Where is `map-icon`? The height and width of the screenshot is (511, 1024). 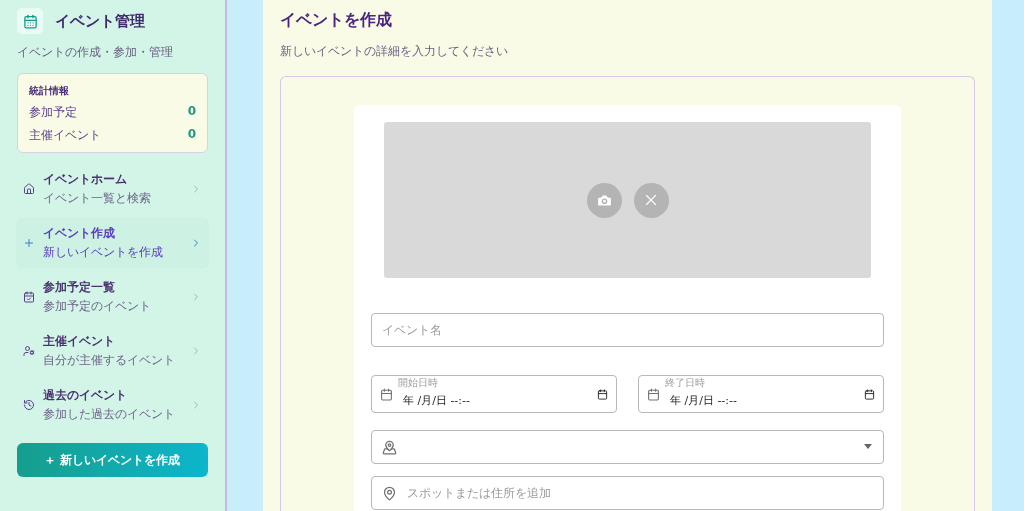
map-icon is located at coordinates (389, 447).